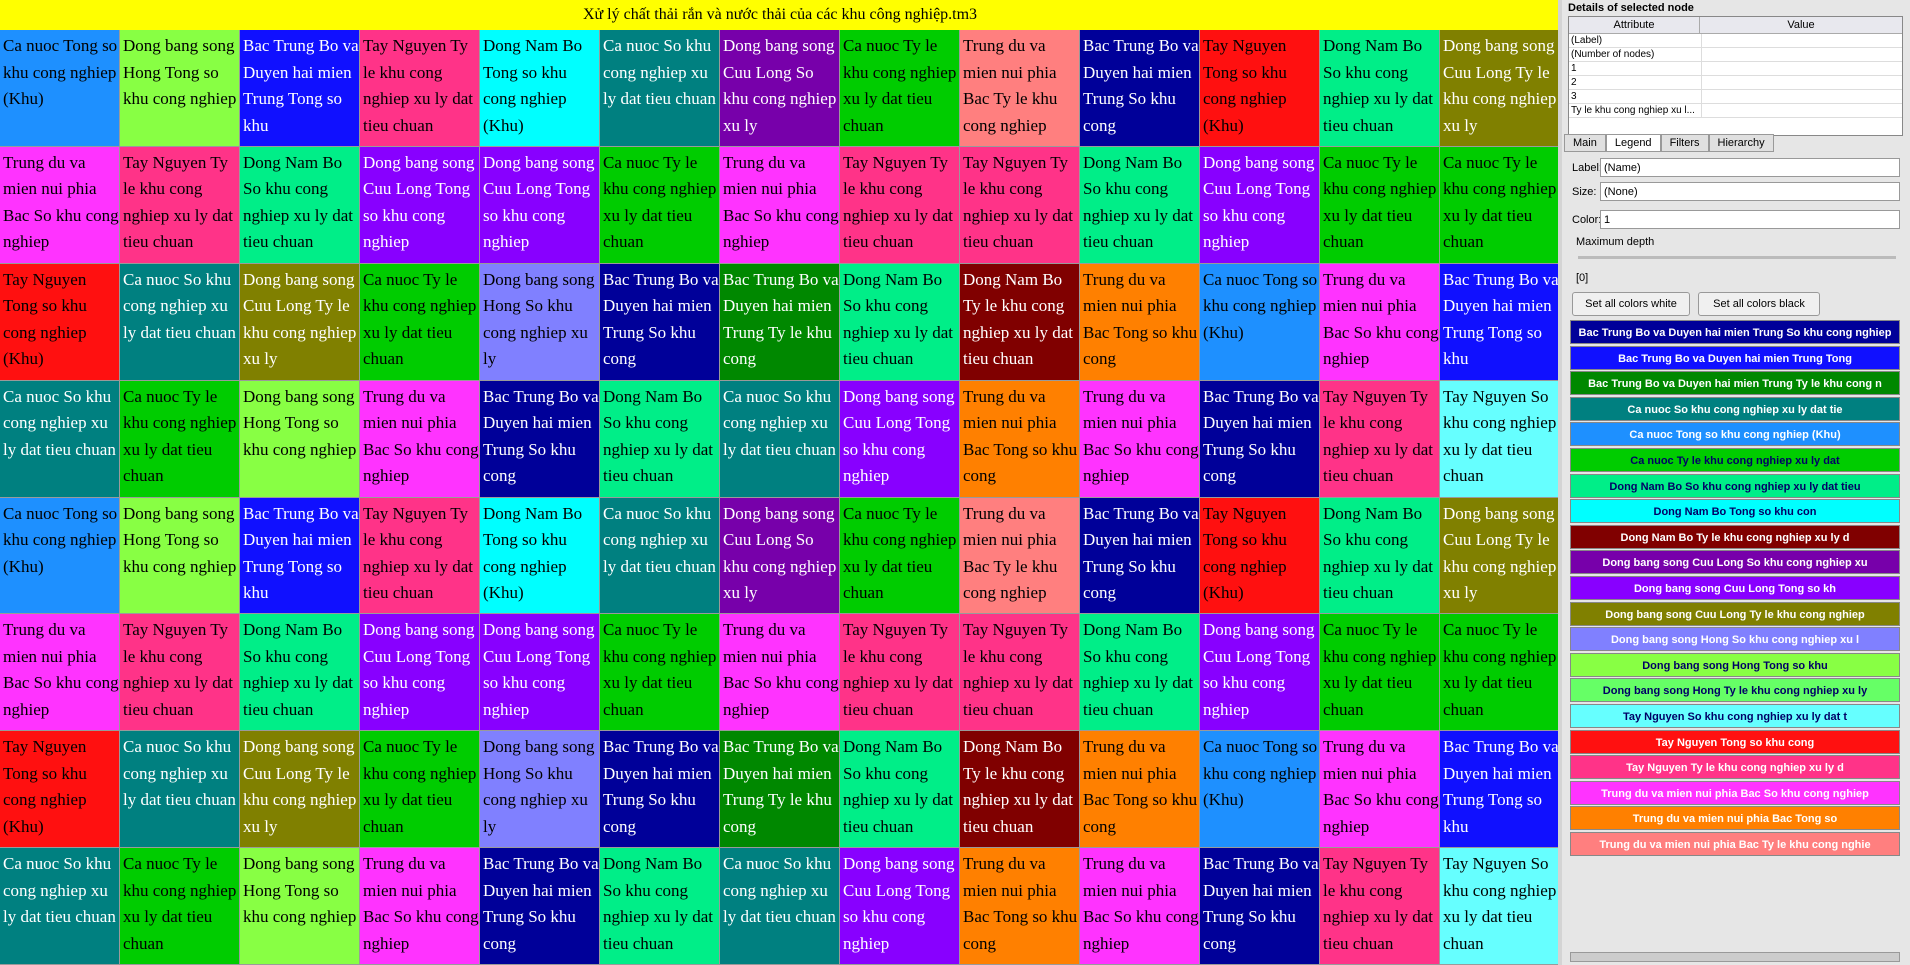 This screenshot has height=965, width=1910. Describe the element at coordinates (1735, 434) in the screenshot. I see `legend-entry: Ca nuoc Tong so khu cong nghiep (Khu)` at that location.